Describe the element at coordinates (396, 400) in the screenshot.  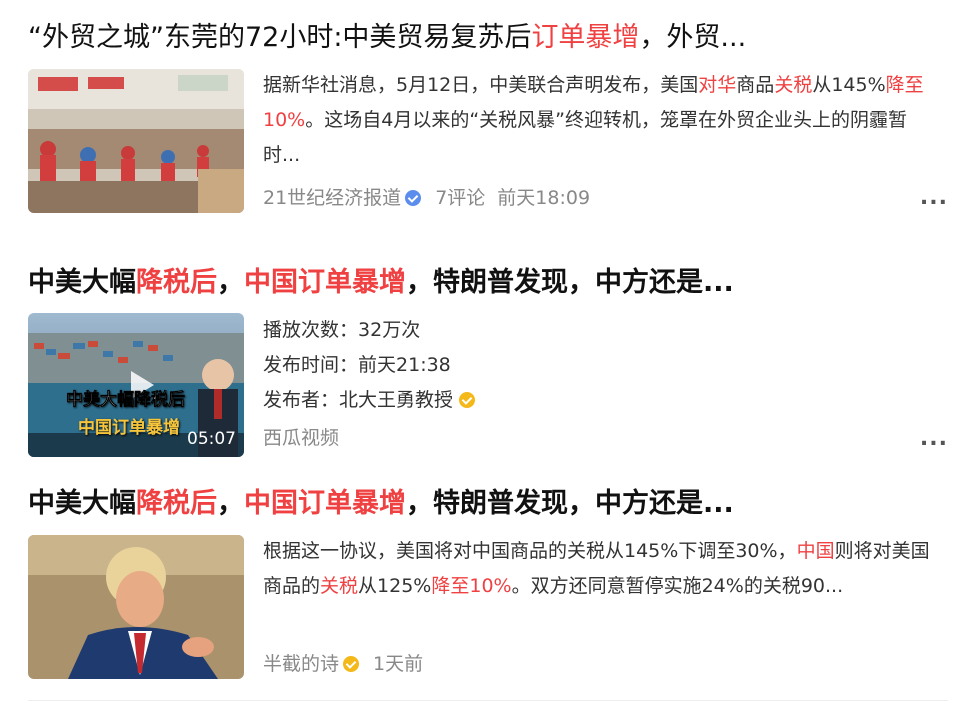
I see `publisher-name: 北大王勇教授` at that location.